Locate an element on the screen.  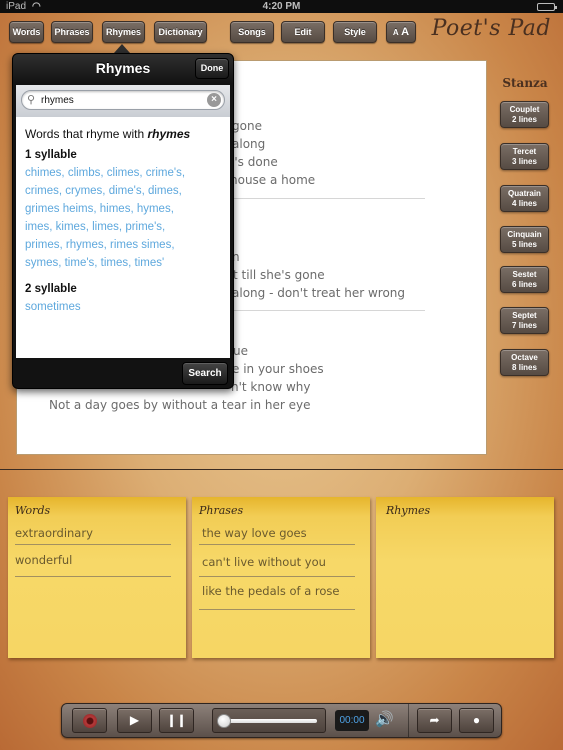
stanza-lines: 3 lines is located at coordinates (524, 161).